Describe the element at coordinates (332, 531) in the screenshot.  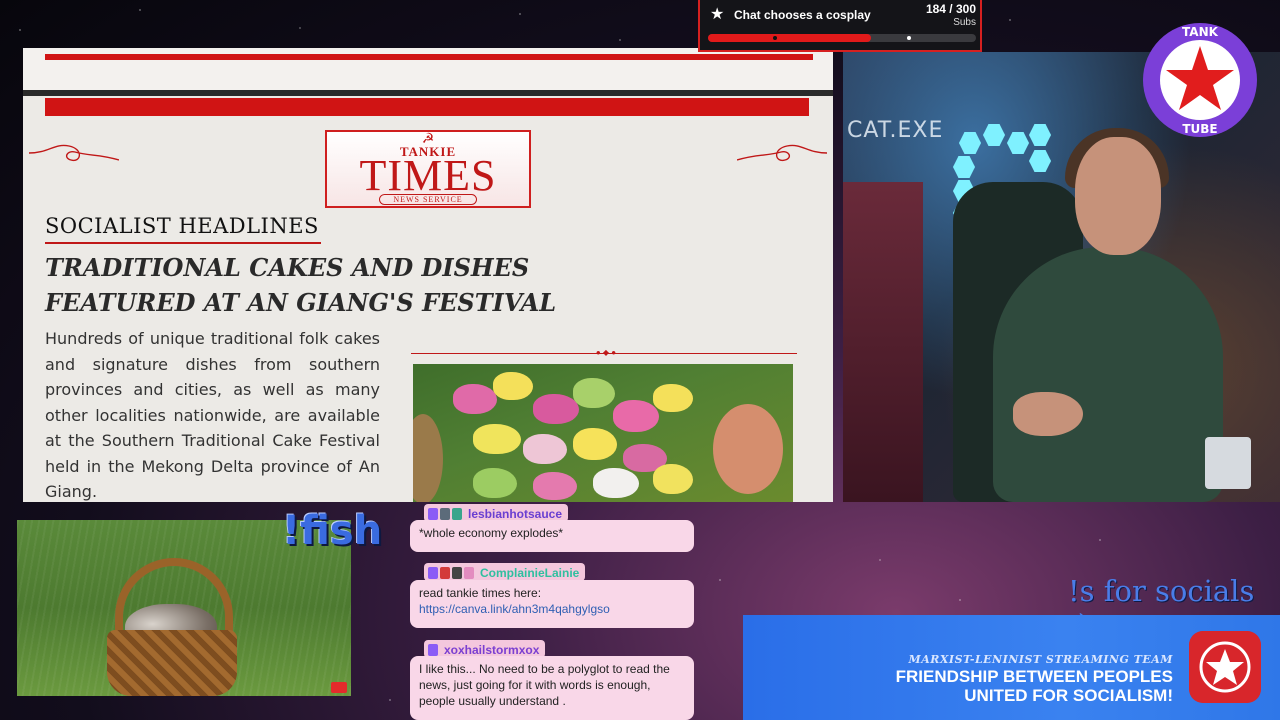
I see `fish-command-label: !fish` at that location.